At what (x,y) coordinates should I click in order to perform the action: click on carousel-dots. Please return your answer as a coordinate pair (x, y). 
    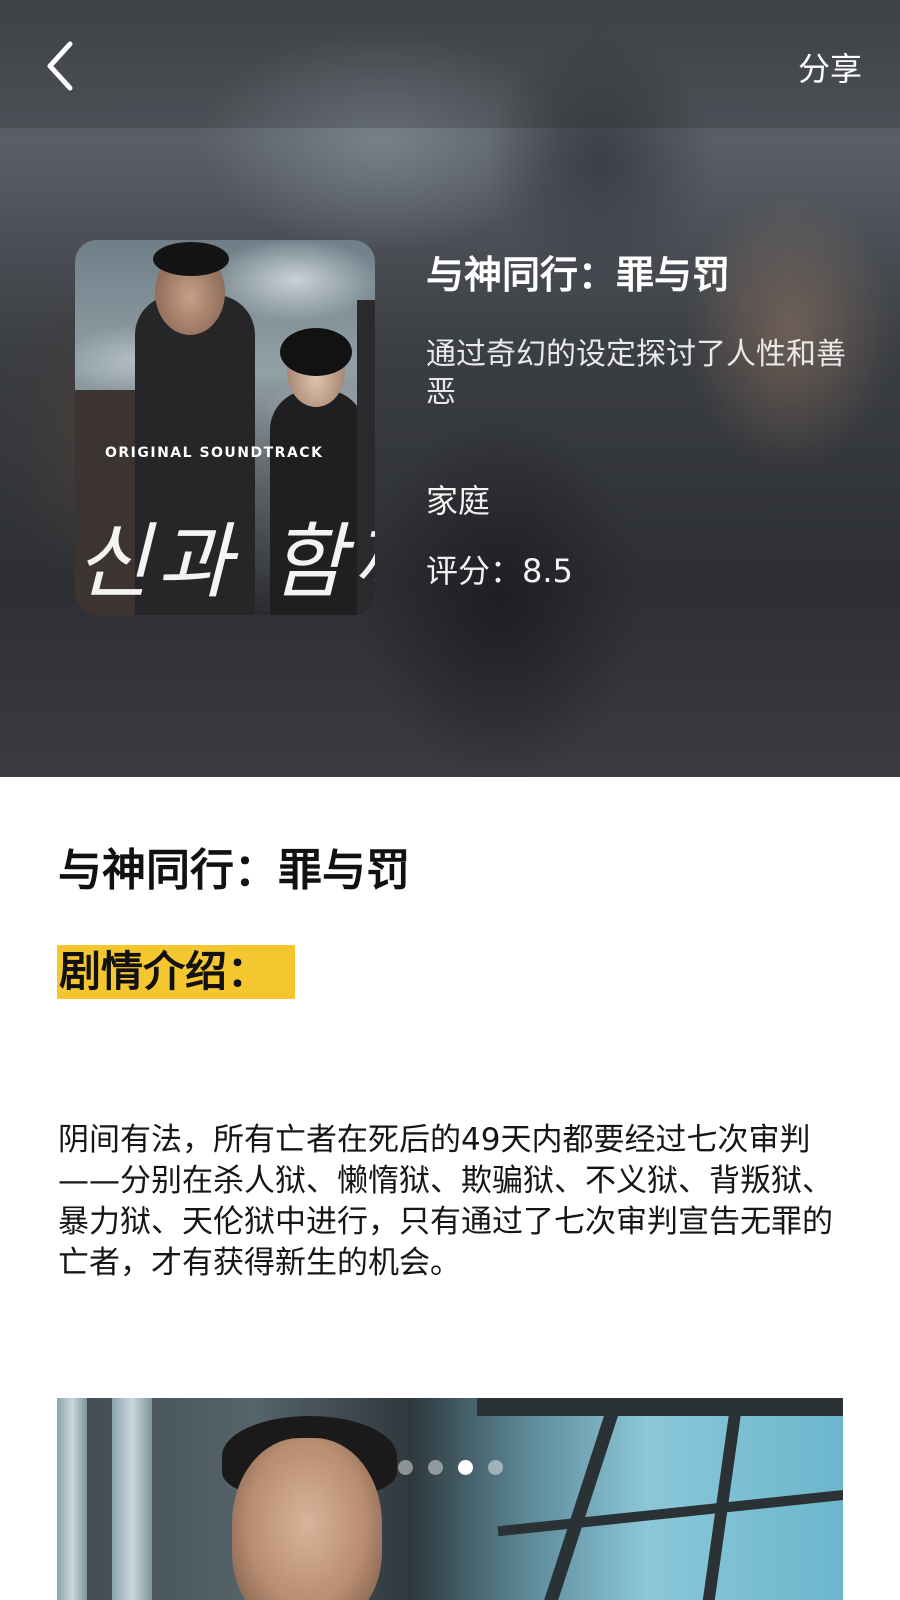
    Looking at the image, I should click on (450, 1468).